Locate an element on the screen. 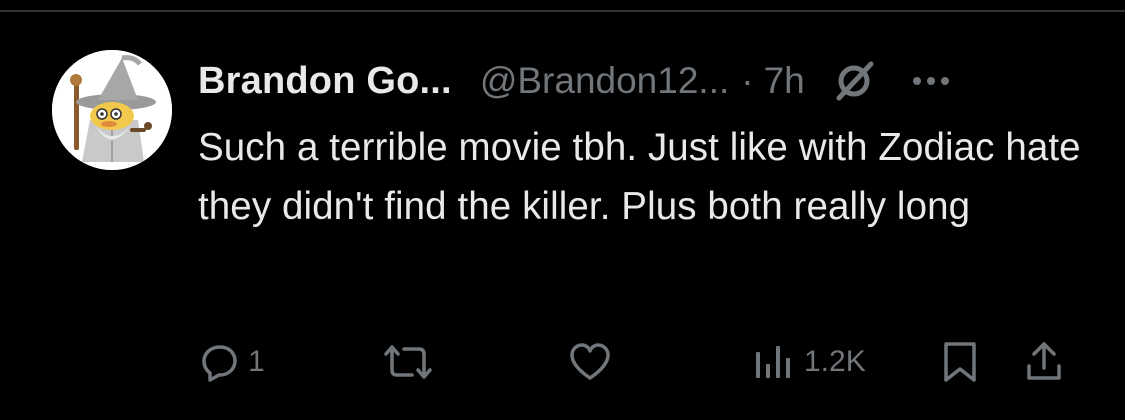 This screenshot has width=1125, height=420. share-button is located at coordinates (1044, 362).